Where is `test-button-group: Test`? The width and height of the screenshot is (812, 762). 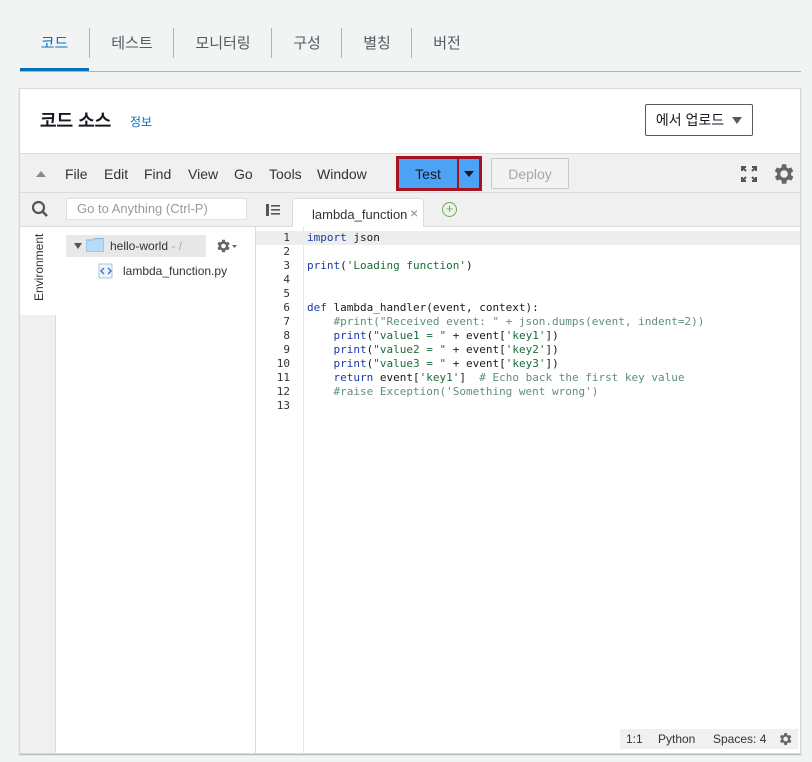
test-button-group: Test is located at coordinates (439, 173).